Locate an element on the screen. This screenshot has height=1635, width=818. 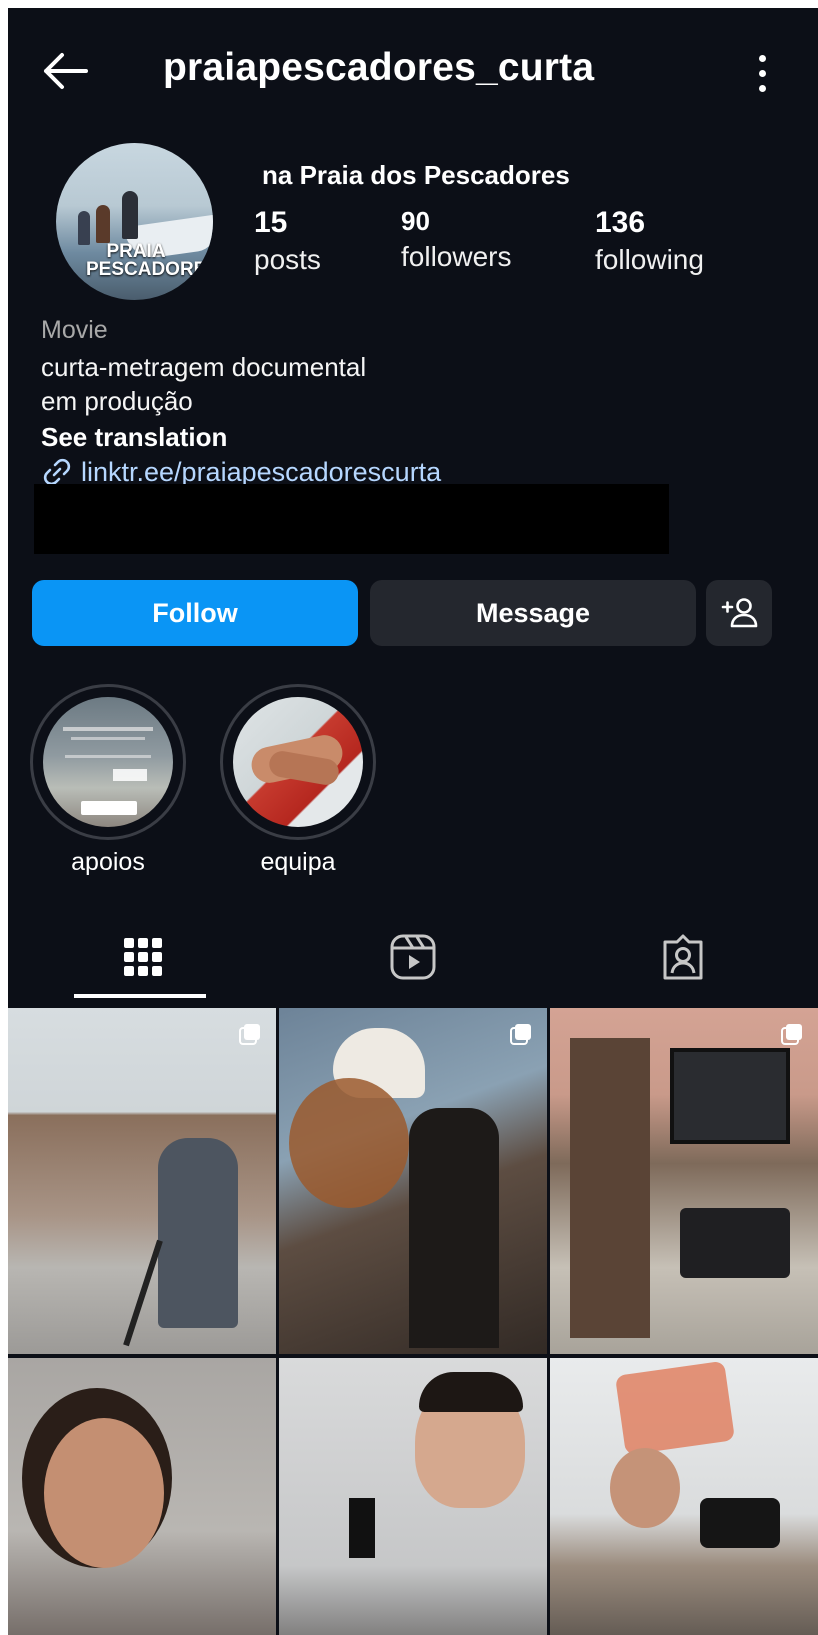
stat-following: 136 following is located at coordinates (649, 241).